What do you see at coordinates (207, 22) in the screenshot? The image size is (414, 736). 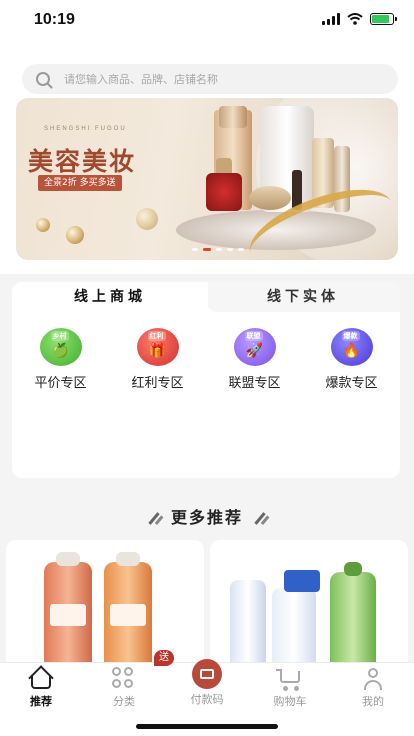 I see `status-bar: 10:19` at bounding box center [207, 22].